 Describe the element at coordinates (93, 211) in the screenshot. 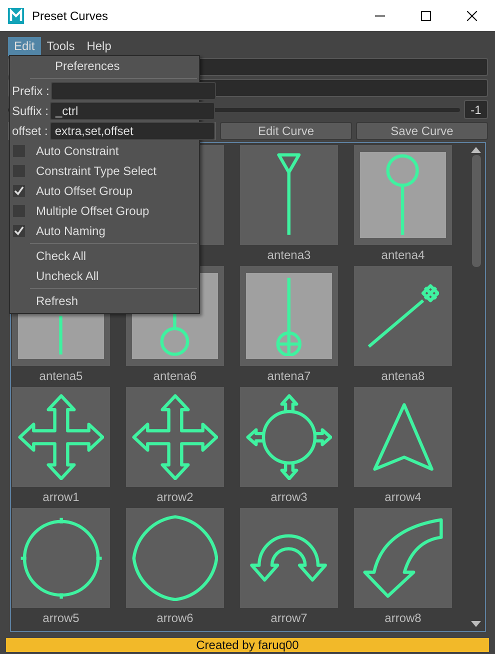

I see `menu-item: Multiple Offset Group` at that location.